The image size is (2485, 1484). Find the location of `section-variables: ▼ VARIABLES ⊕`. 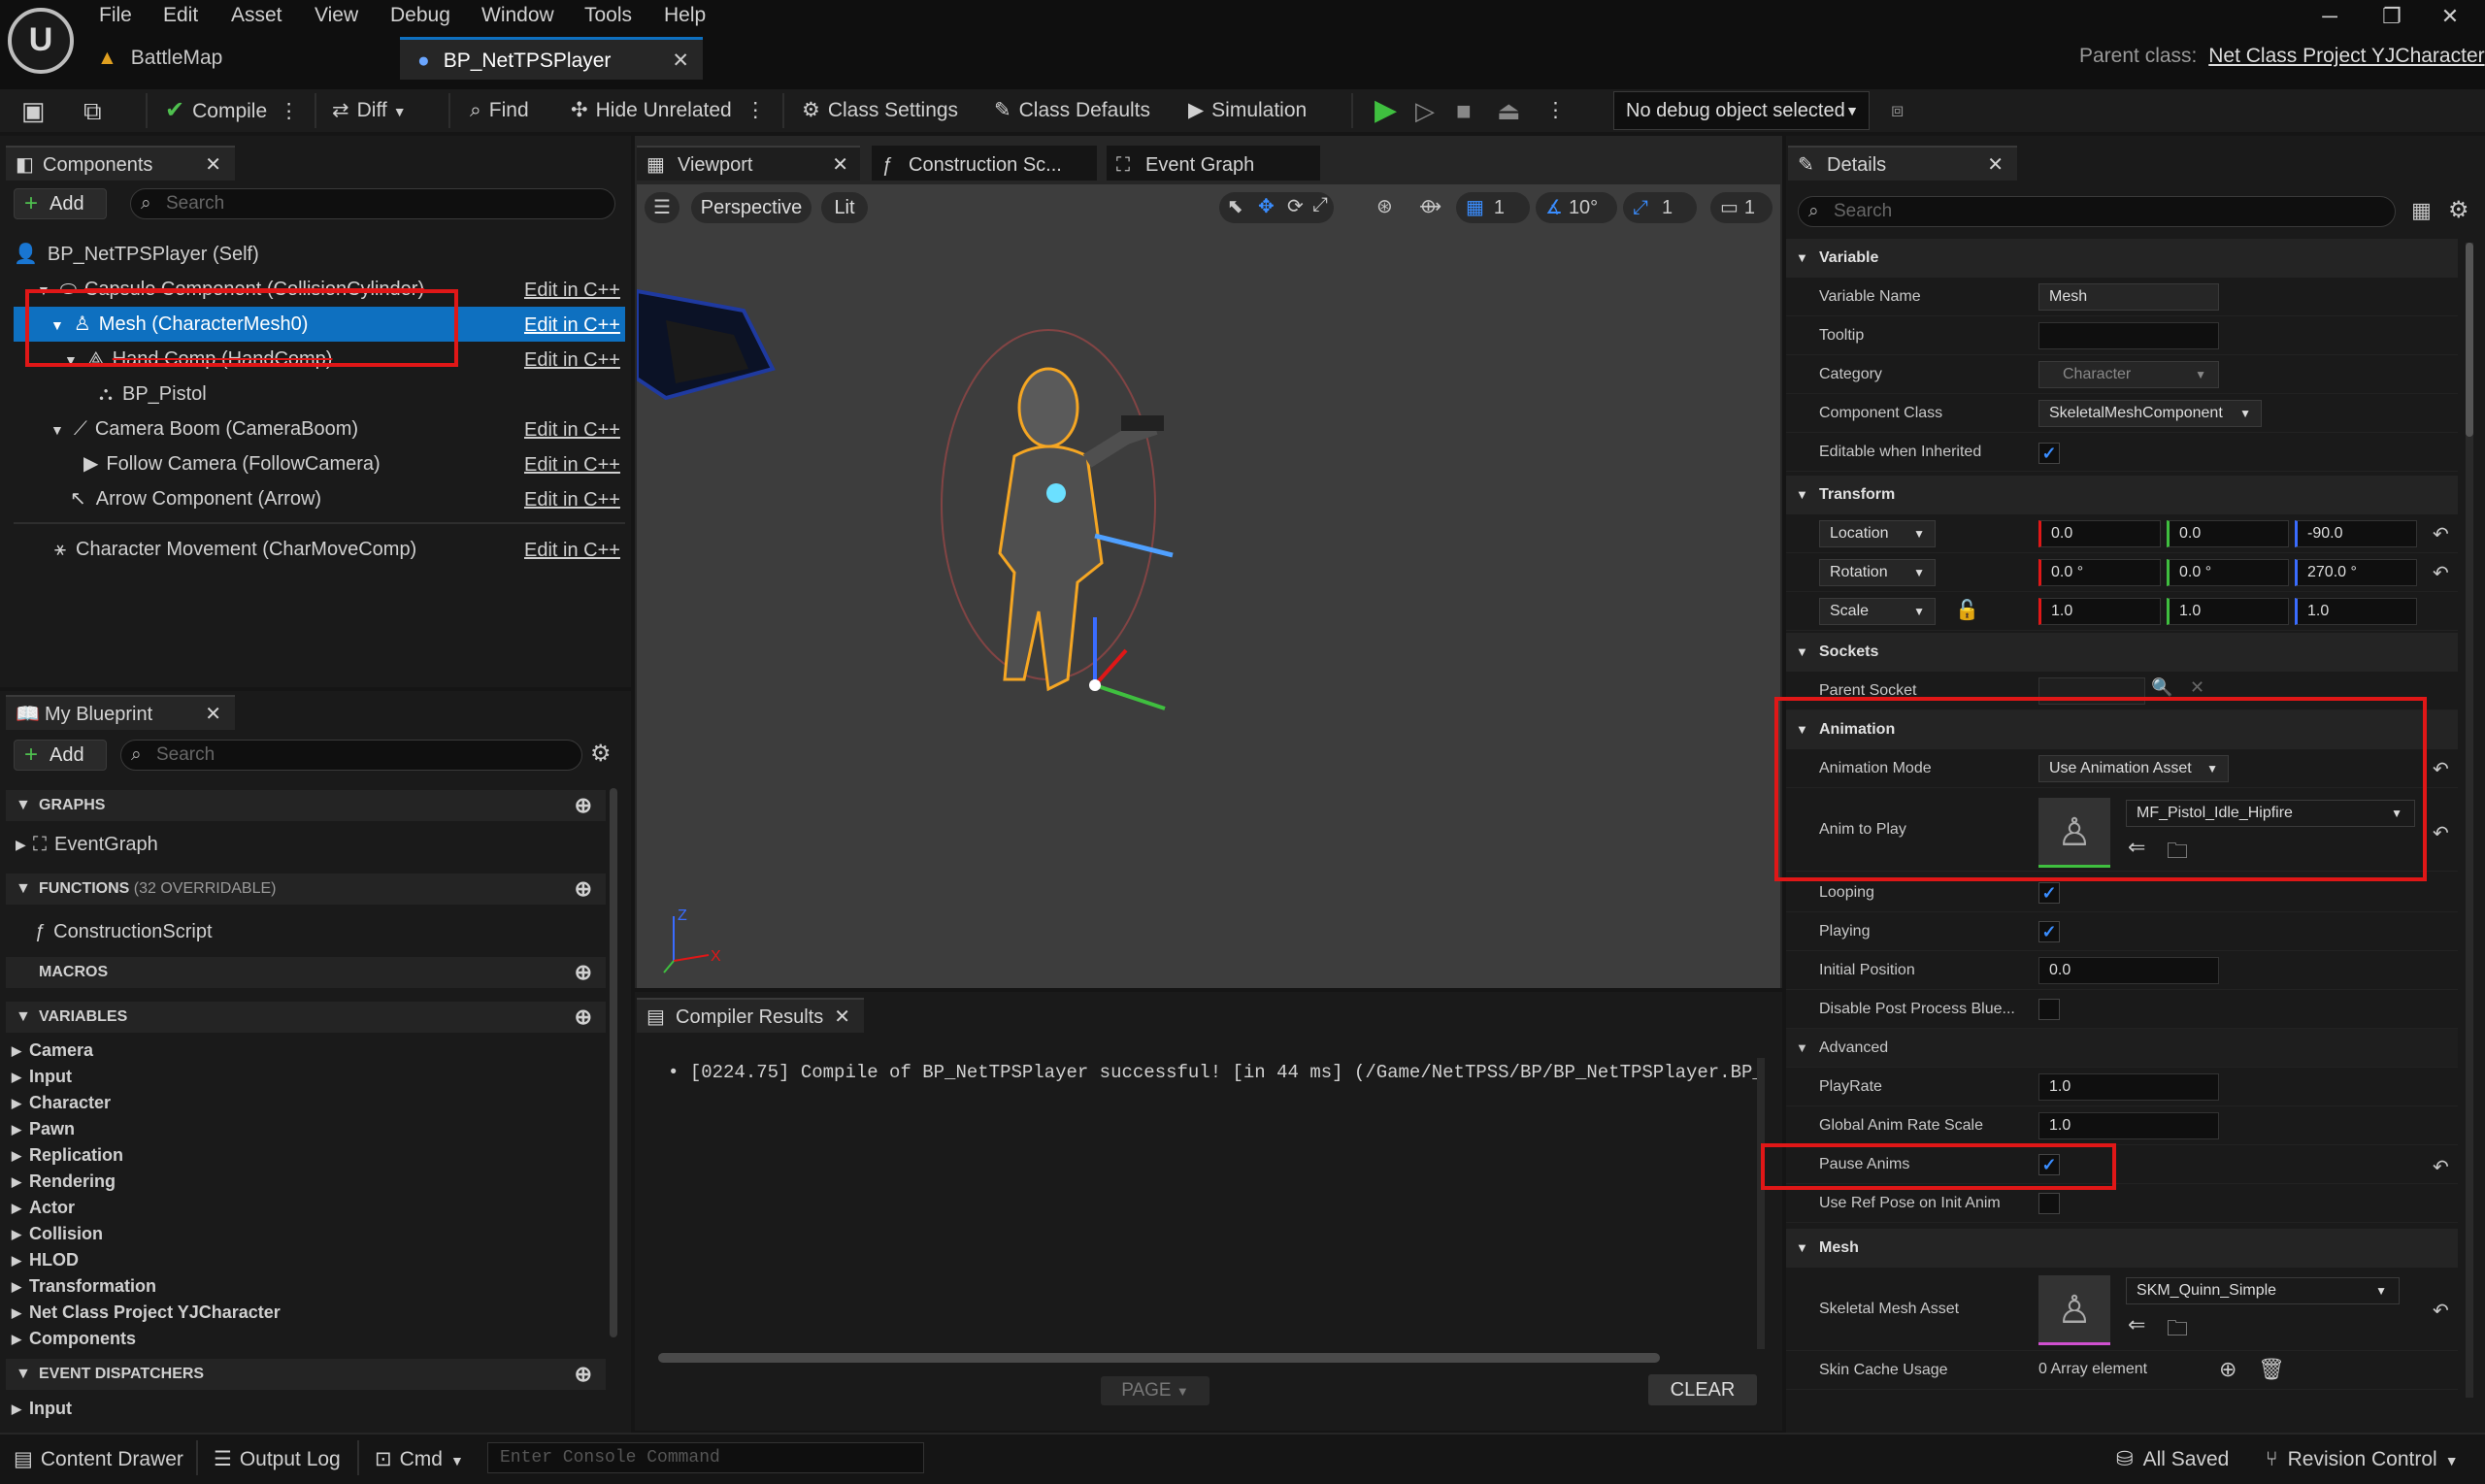

section-variables: ▼ VARIABLES ⊕ is located at coordinates (306, 1017).